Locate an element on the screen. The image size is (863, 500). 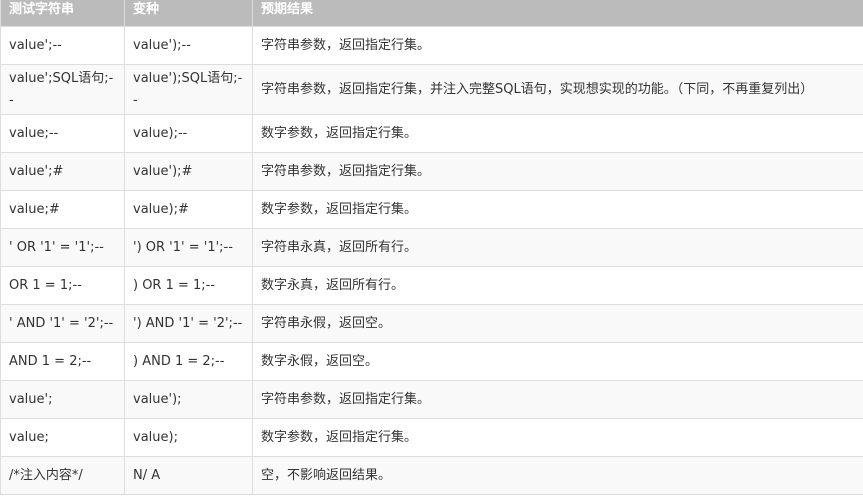
cell-test-string: value'; is located at coordinates (62, 399).